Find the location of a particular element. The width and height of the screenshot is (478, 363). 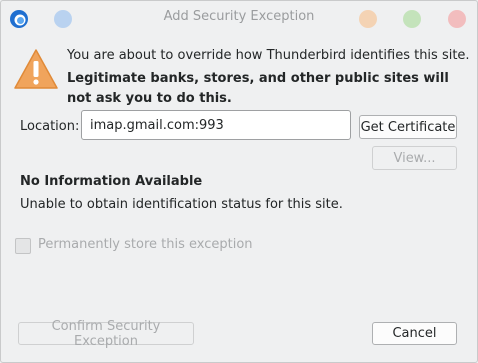

permanent-store-label: Permanently store this exception is located at coordinates (145, 244).